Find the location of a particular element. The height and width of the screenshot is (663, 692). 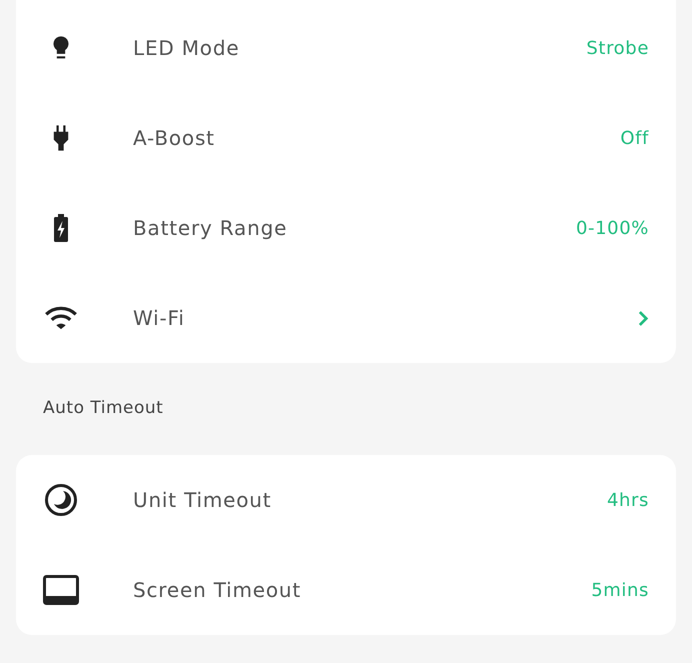

row-label: Battery Range is located at coordinates (210, 228).